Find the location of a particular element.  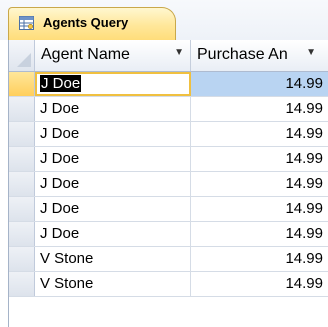

column-header-row: Agent Name ▼ Purchase An ▼ is located at coordinates (168, 56).